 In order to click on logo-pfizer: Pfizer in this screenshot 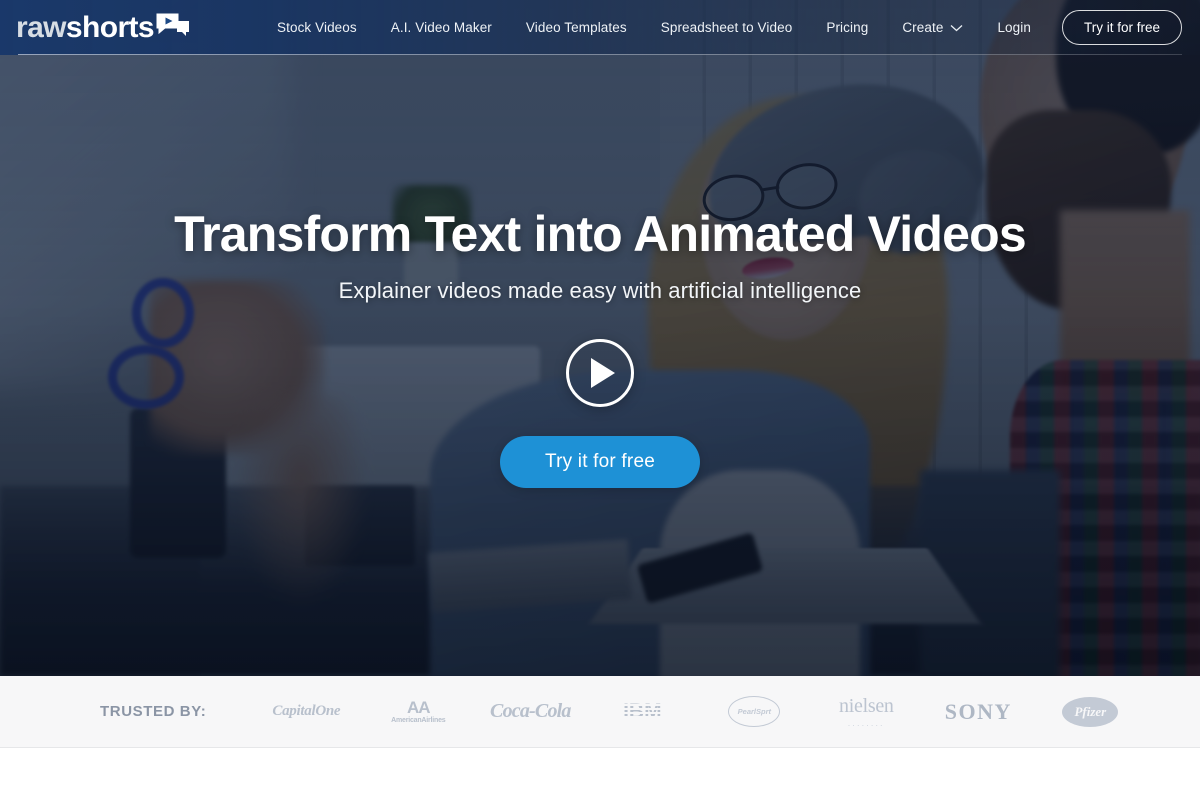, I will do `click(1090, 712)`.